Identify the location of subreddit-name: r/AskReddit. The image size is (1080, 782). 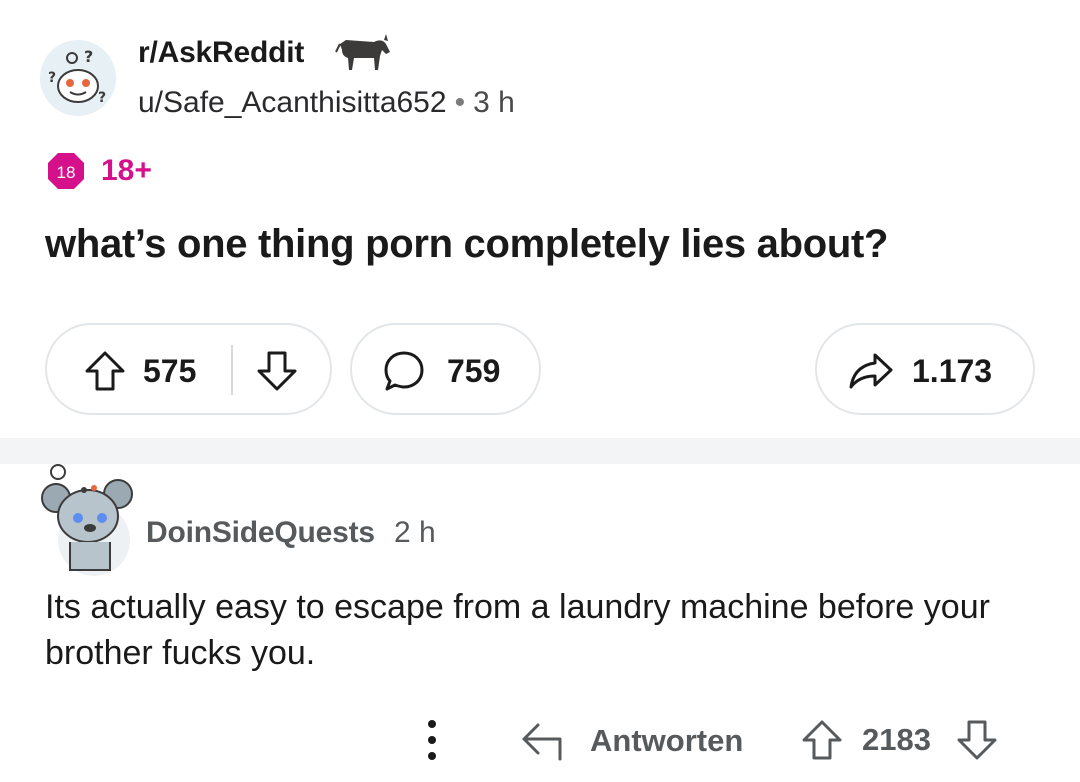
(221, 53).